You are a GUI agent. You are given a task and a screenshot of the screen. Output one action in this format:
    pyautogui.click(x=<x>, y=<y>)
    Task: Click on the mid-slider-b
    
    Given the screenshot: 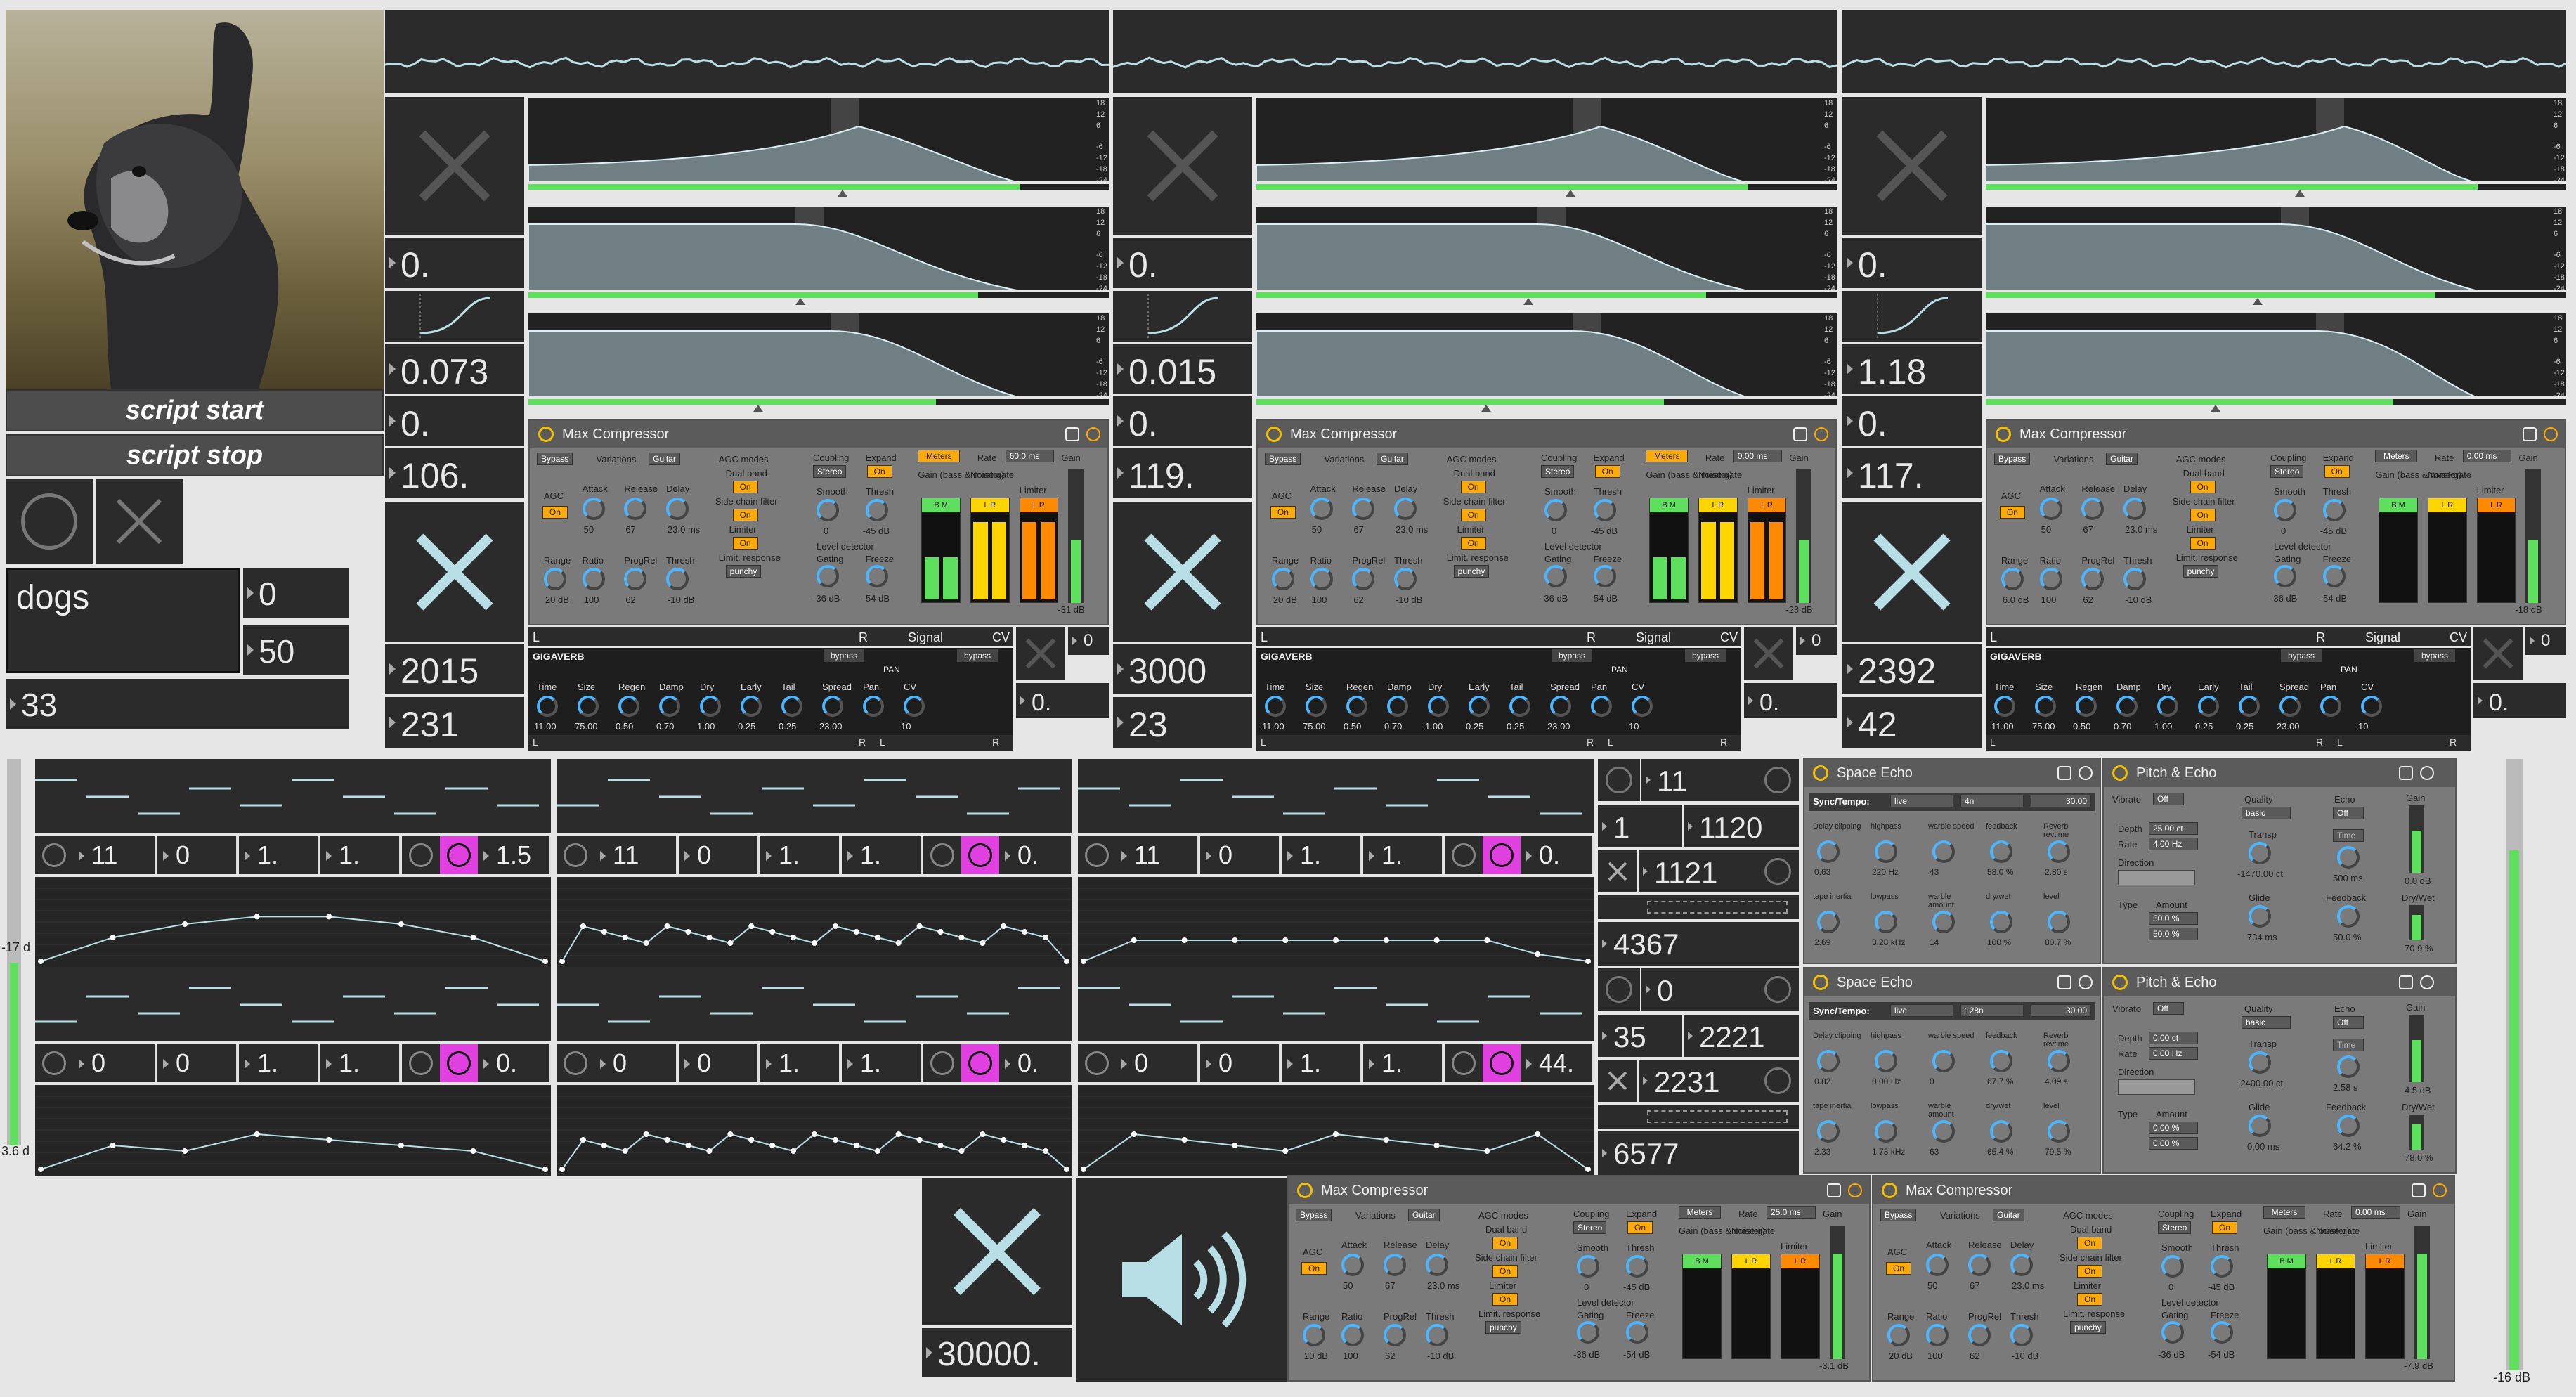 What is the action you would take?
    pyautogui.click(x=1698, y=1117)
    